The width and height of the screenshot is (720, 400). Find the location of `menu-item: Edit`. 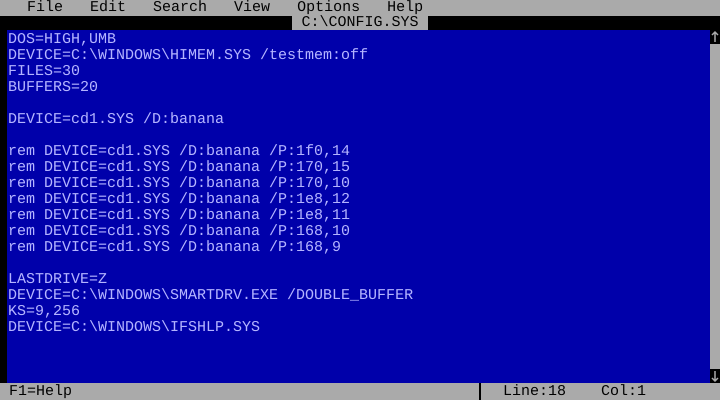

menu-item: Edit is located at coordinates (108, 8).